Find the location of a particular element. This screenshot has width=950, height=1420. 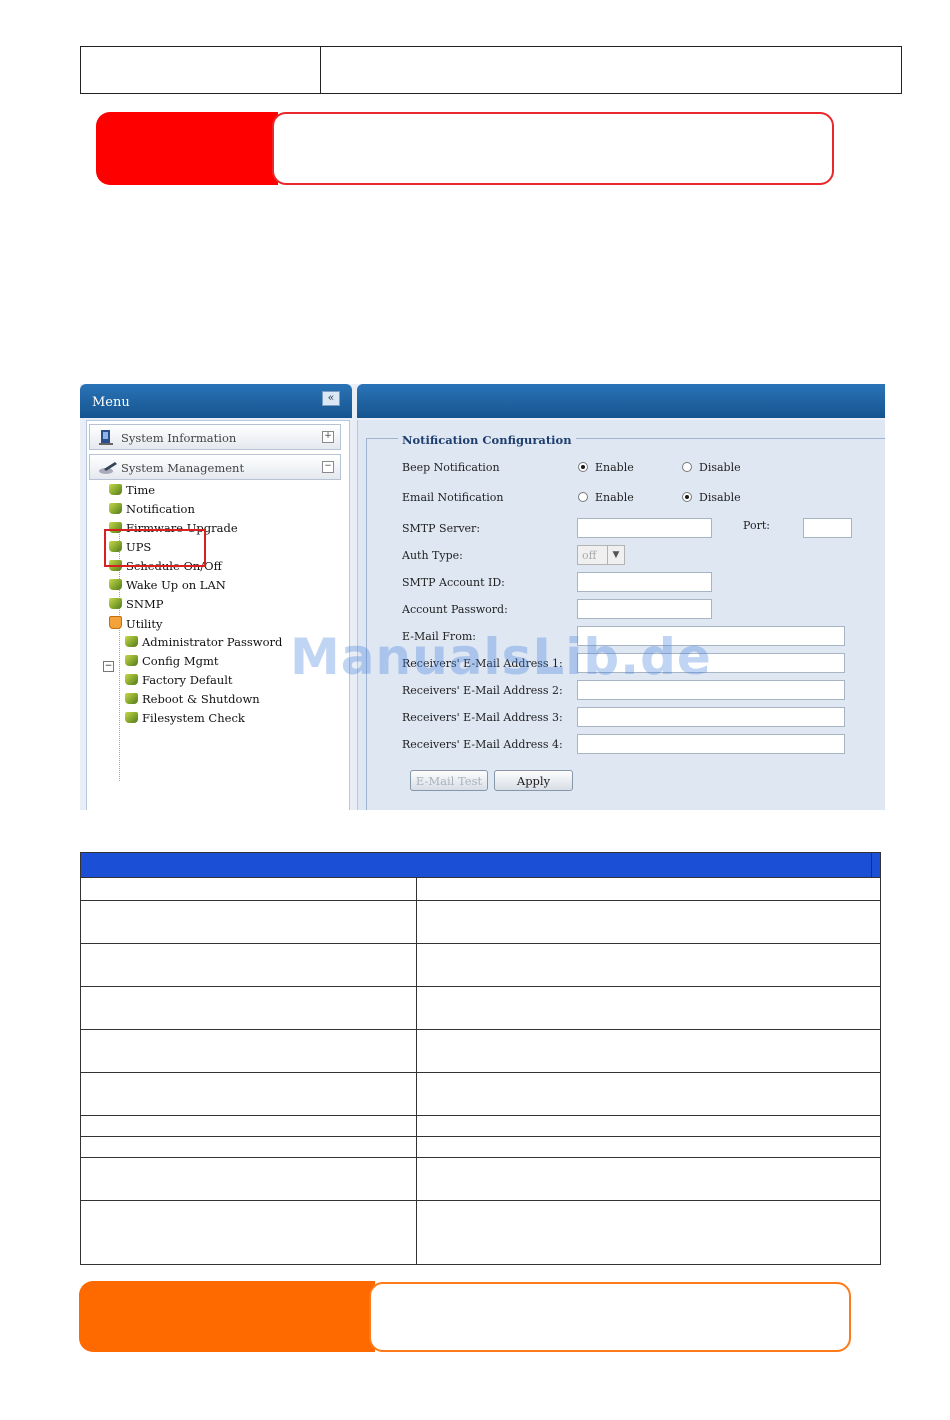

menu-item-notification: Notification is located at coordinates (152, 510).